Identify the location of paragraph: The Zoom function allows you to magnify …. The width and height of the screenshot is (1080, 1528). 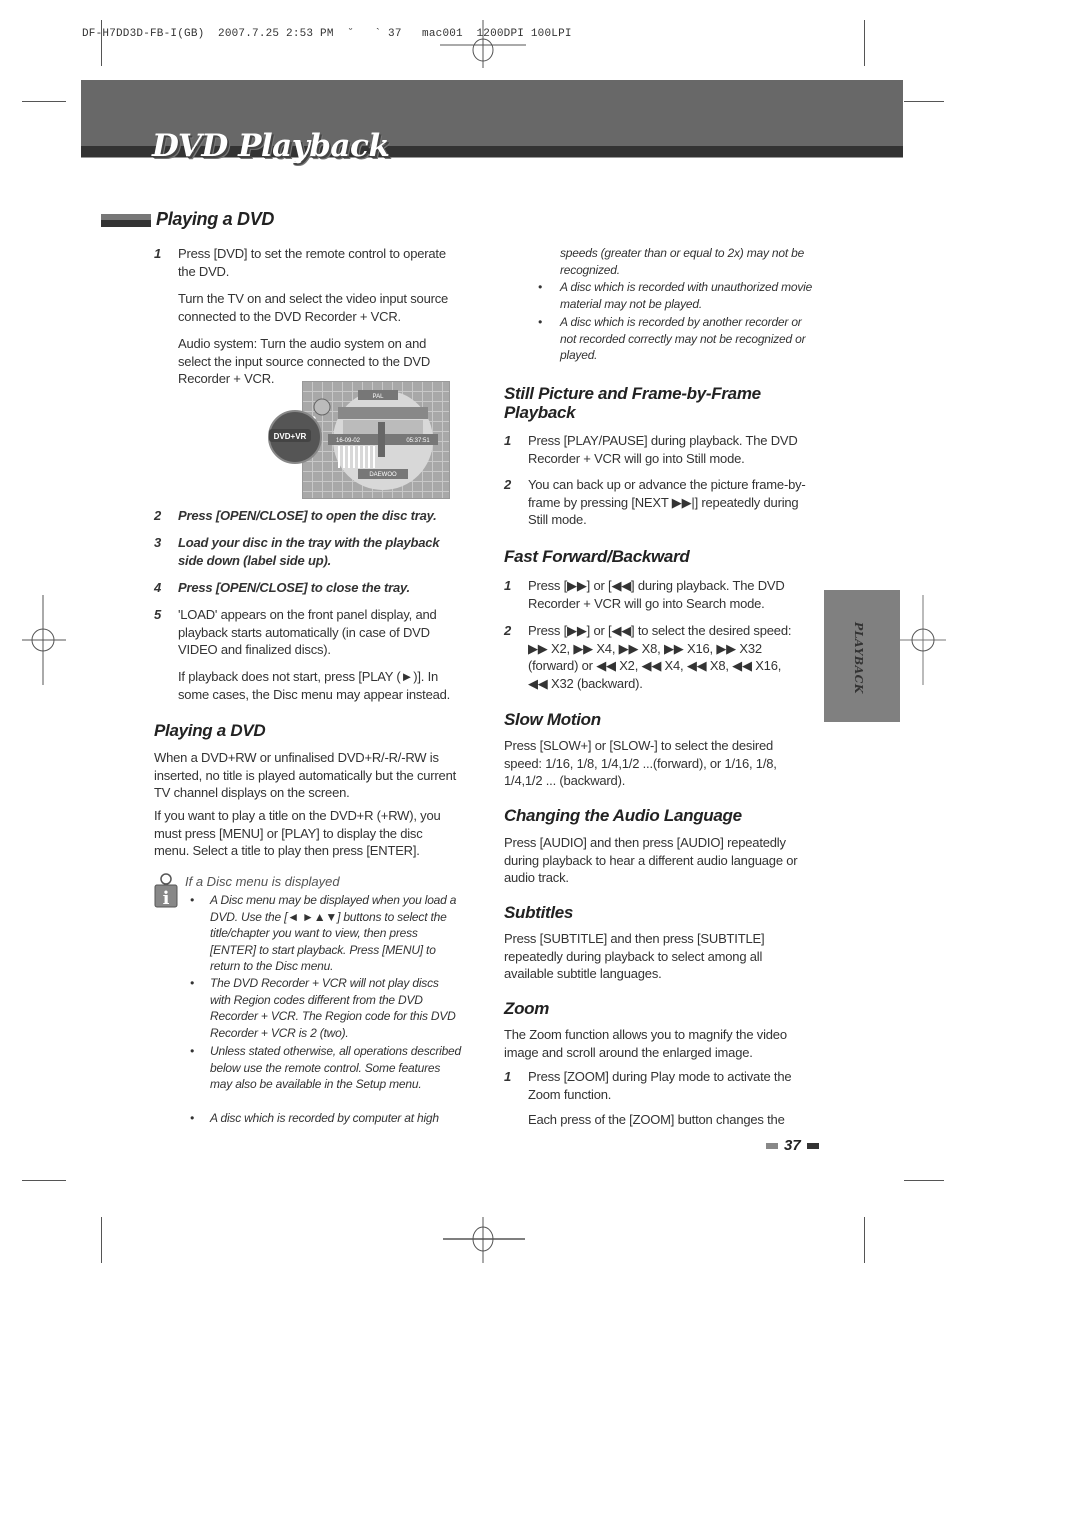
(645, 1043).